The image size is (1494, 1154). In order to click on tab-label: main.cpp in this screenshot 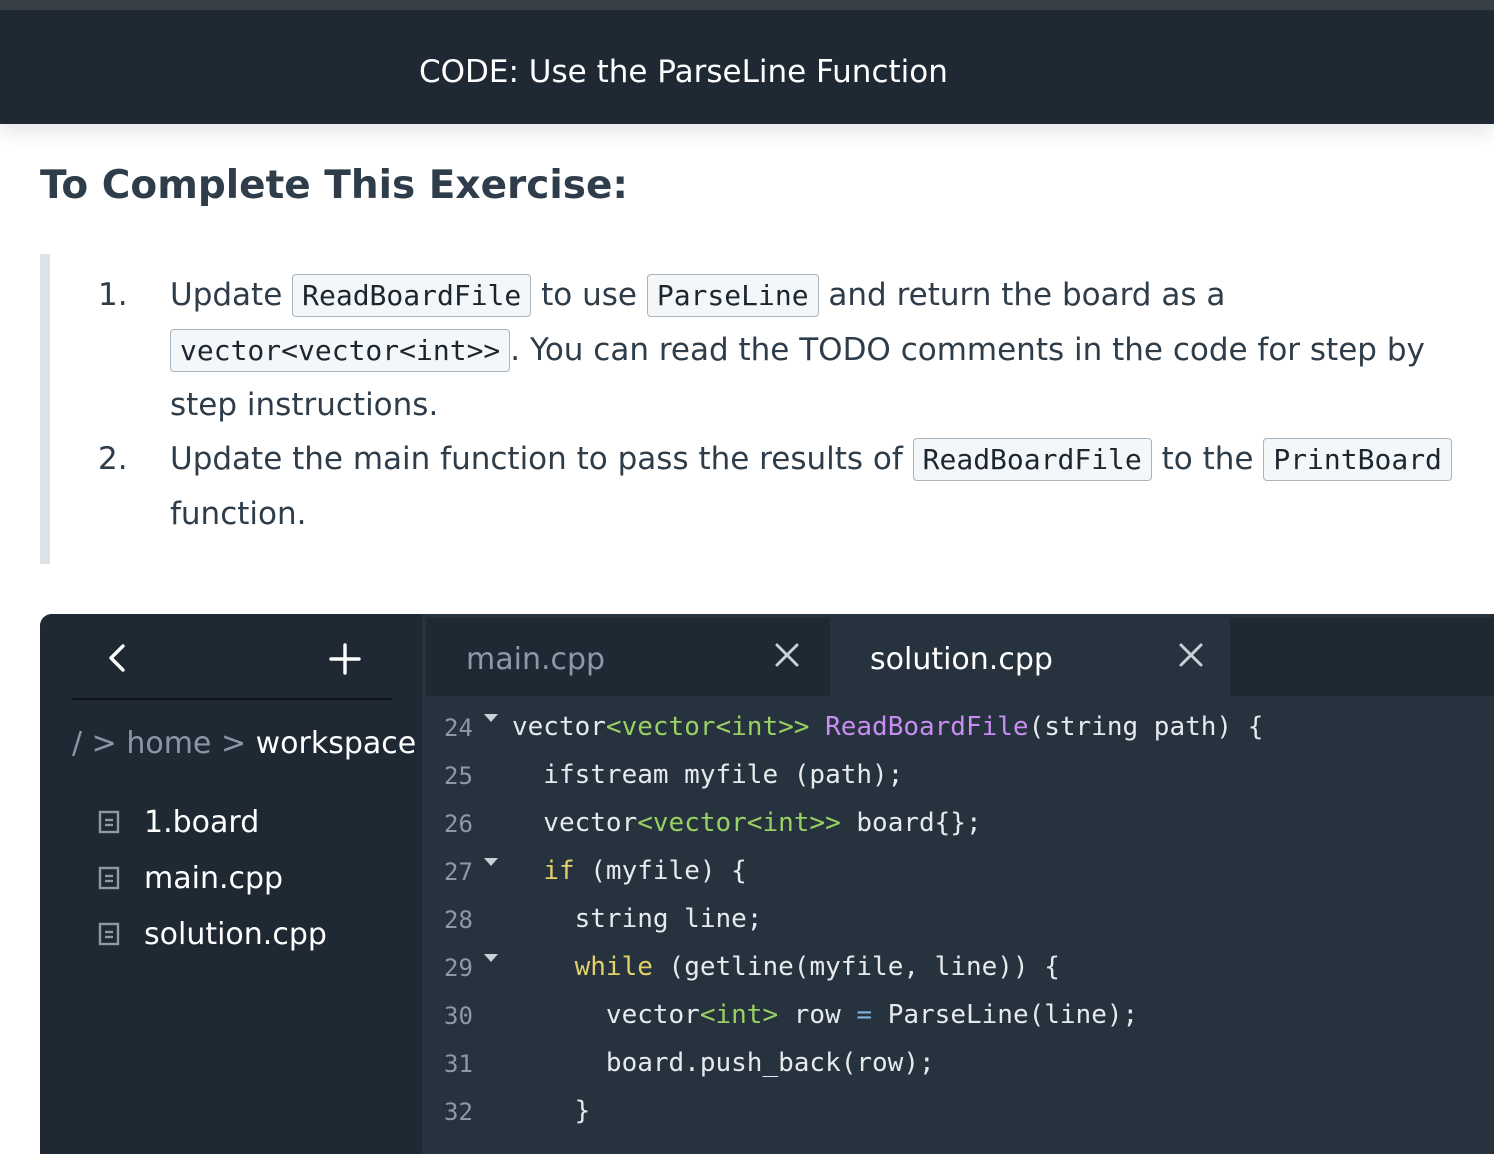, I will do `click(536, 659)`.